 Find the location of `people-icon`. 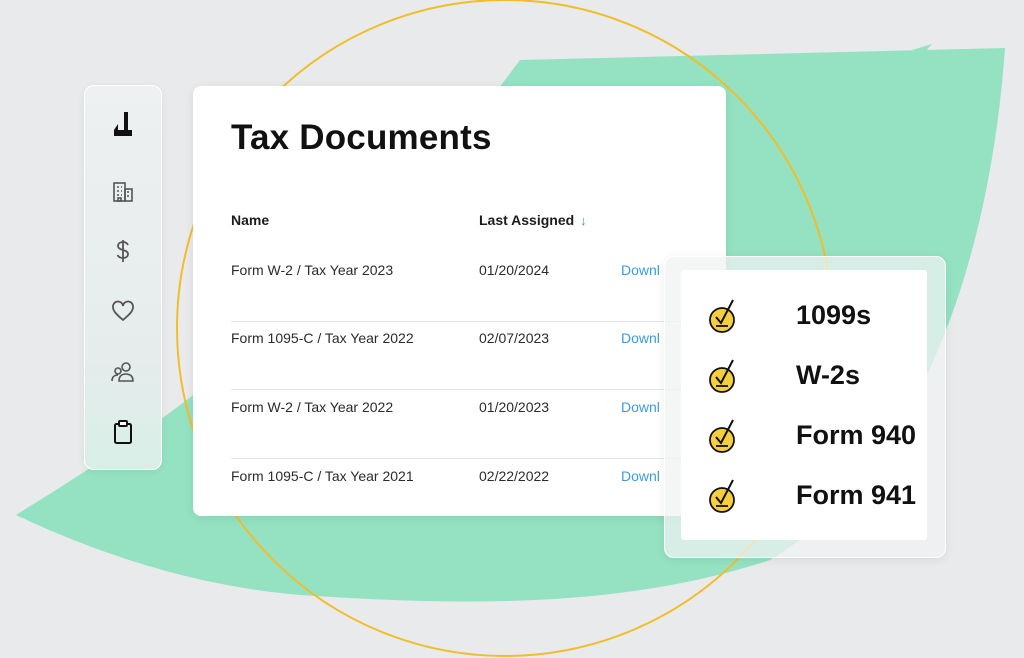

people-icon is located at coordinates (123, 372).